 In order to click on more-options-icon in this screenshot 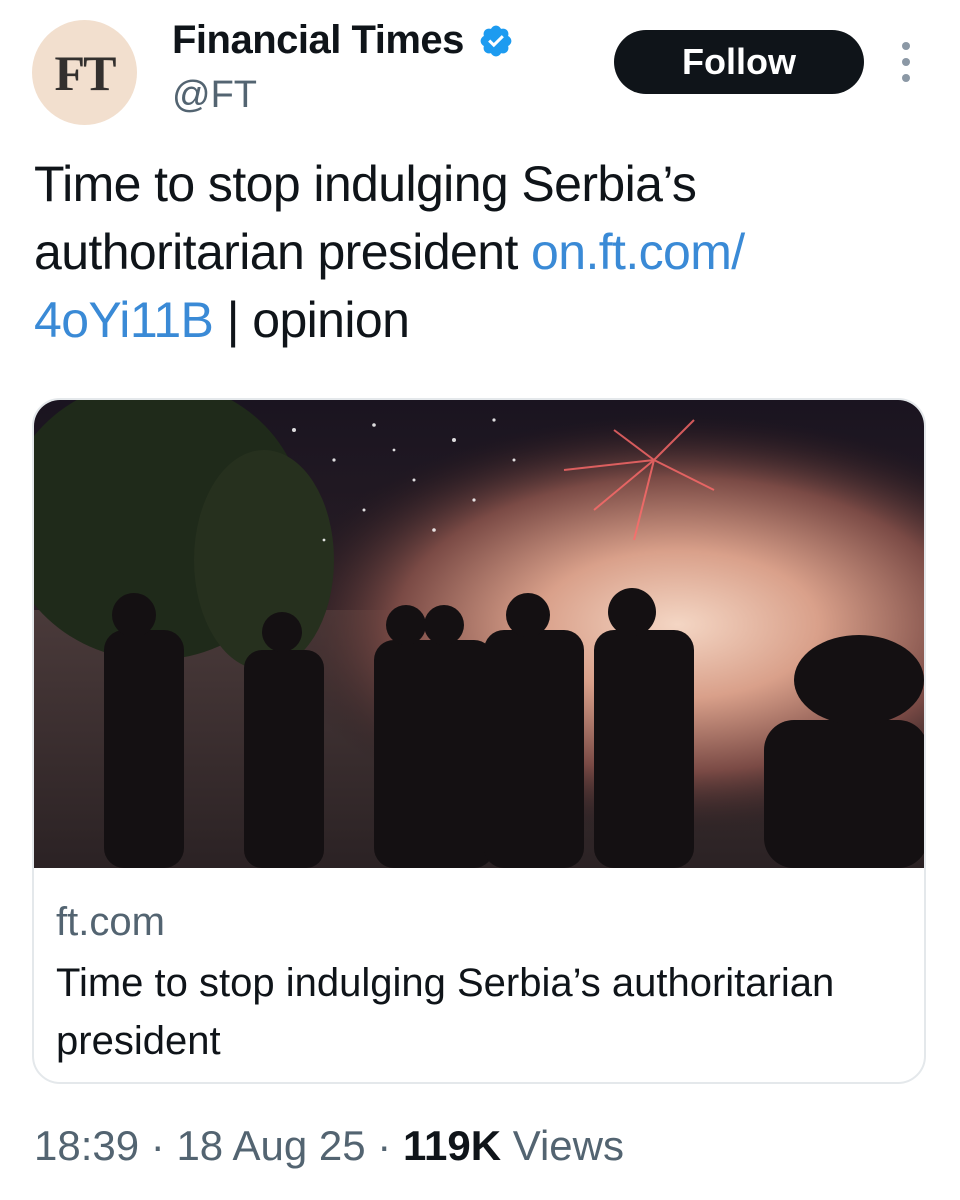, I will do `click(906, 62)`.